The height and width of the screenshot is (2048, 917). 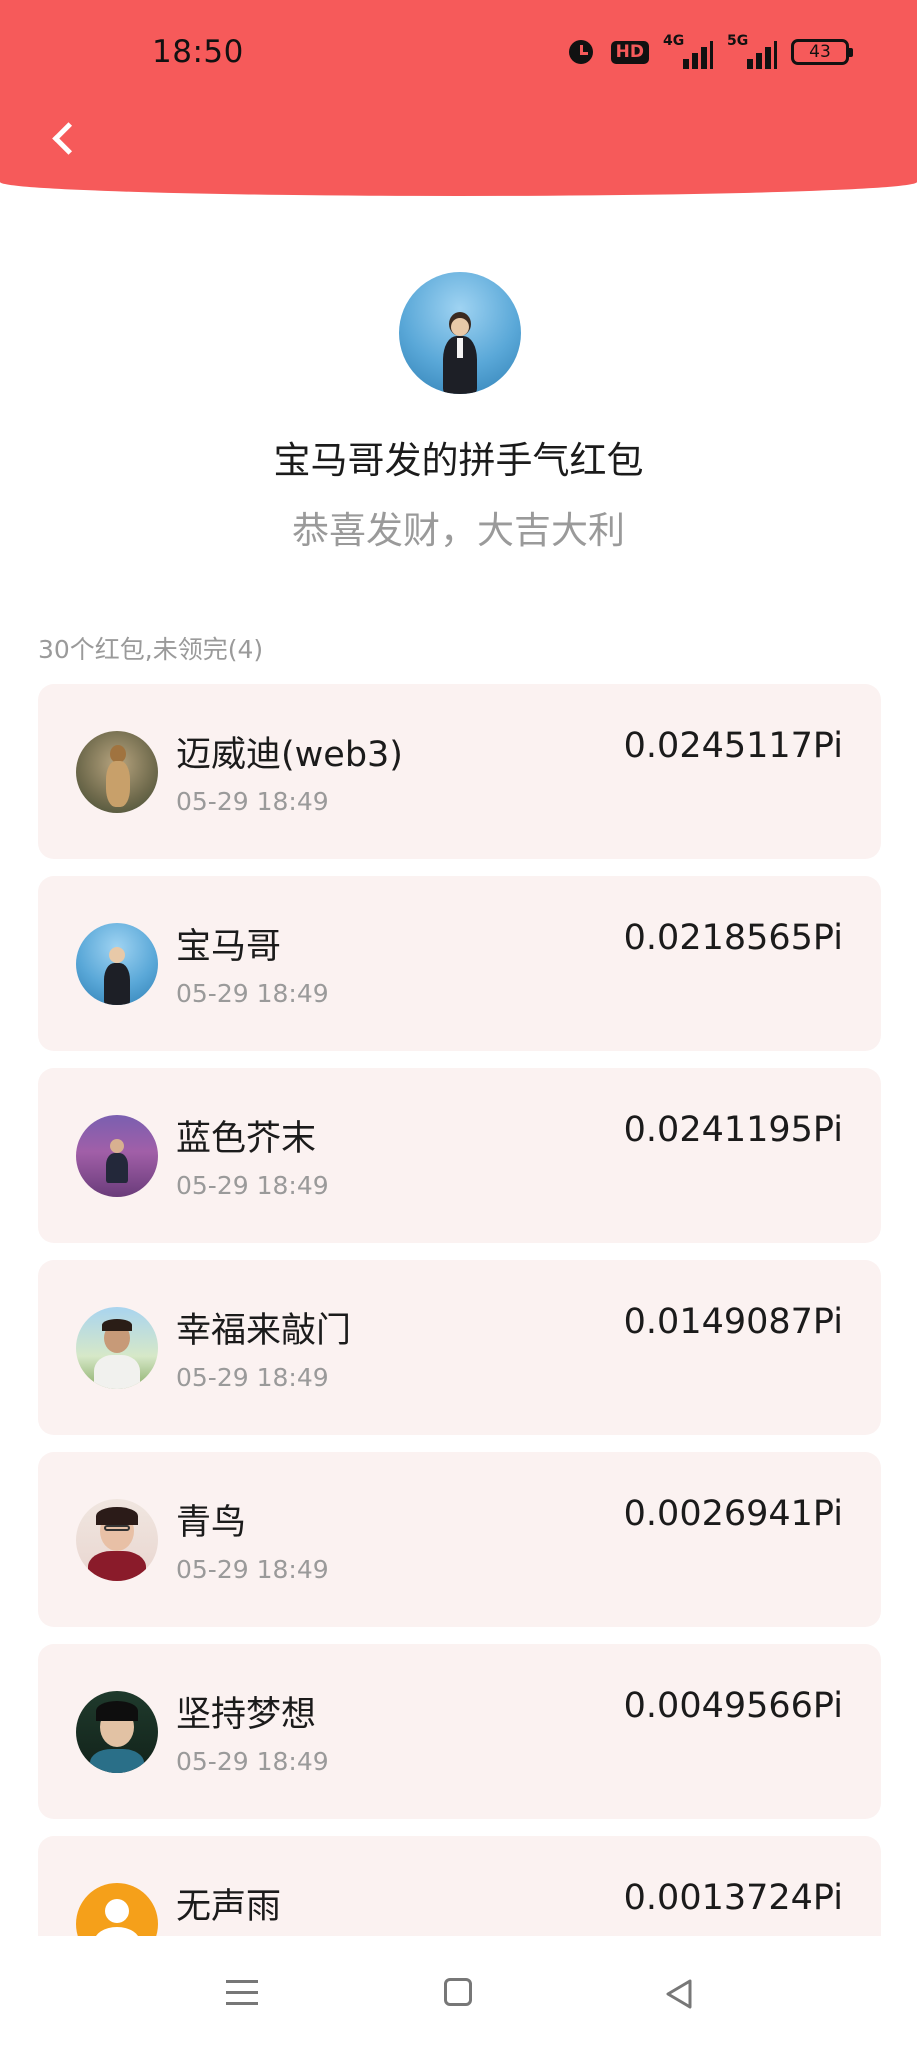 What do you see at coordinates (752, 51) in the screenshot?
I see `signal-5g-icon: 5G` at bounding box center [752, 51].